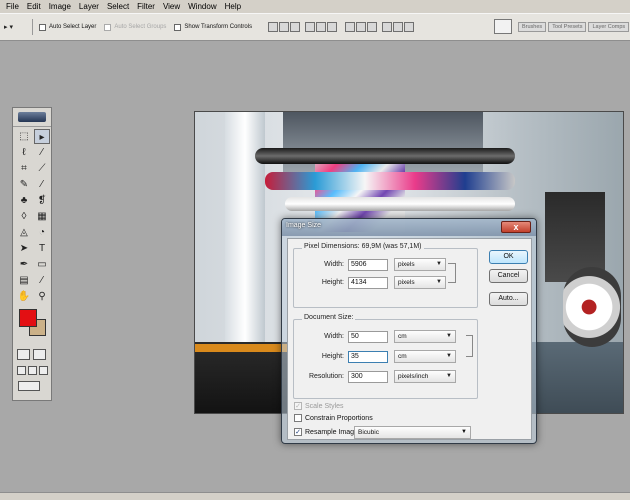  What do you see at coordinates (24, 200) in the screenshot?
I see `clone-stamp-icon: ♣` at bounding box center [24, 200].